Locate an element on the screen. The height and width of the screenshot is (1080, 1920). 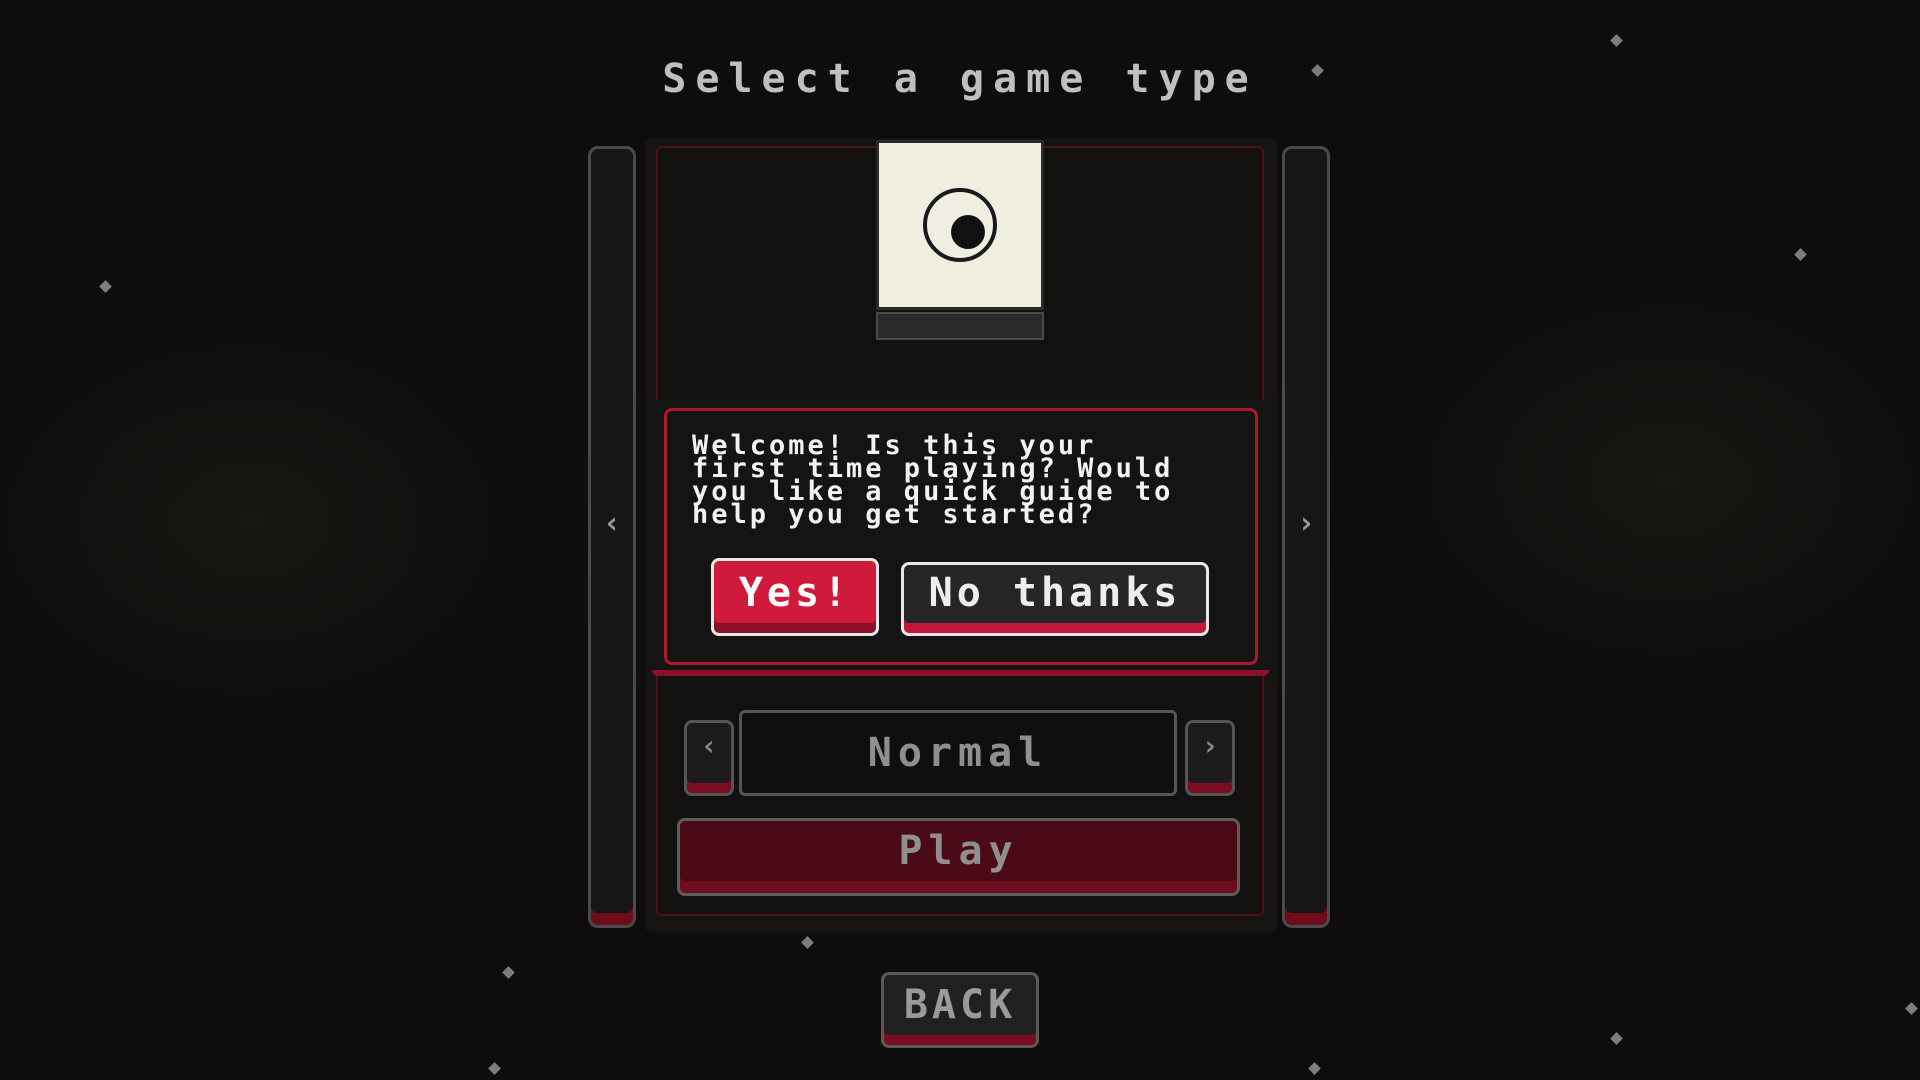
page-title: Select a game type is located at coordinates (960, 79).